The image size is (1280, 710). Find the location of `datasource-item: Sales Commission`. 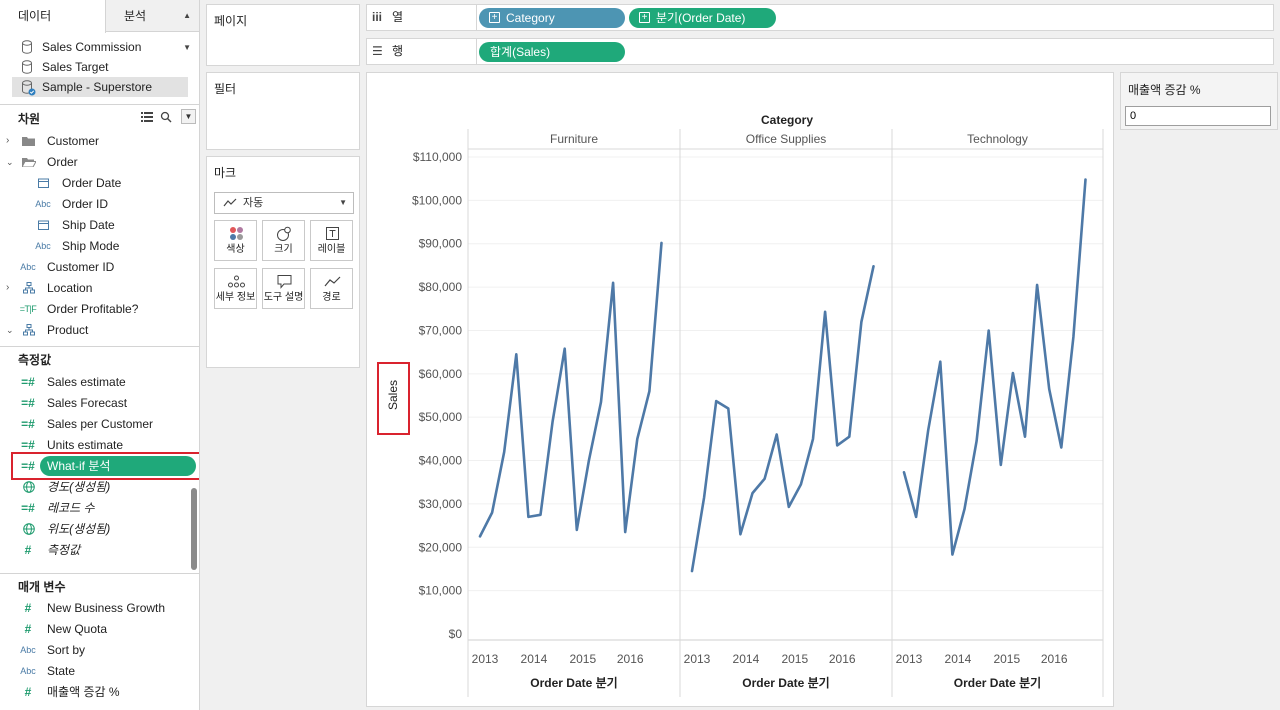

datasource-item: Sales Commission is located at coordinates (100, 47).